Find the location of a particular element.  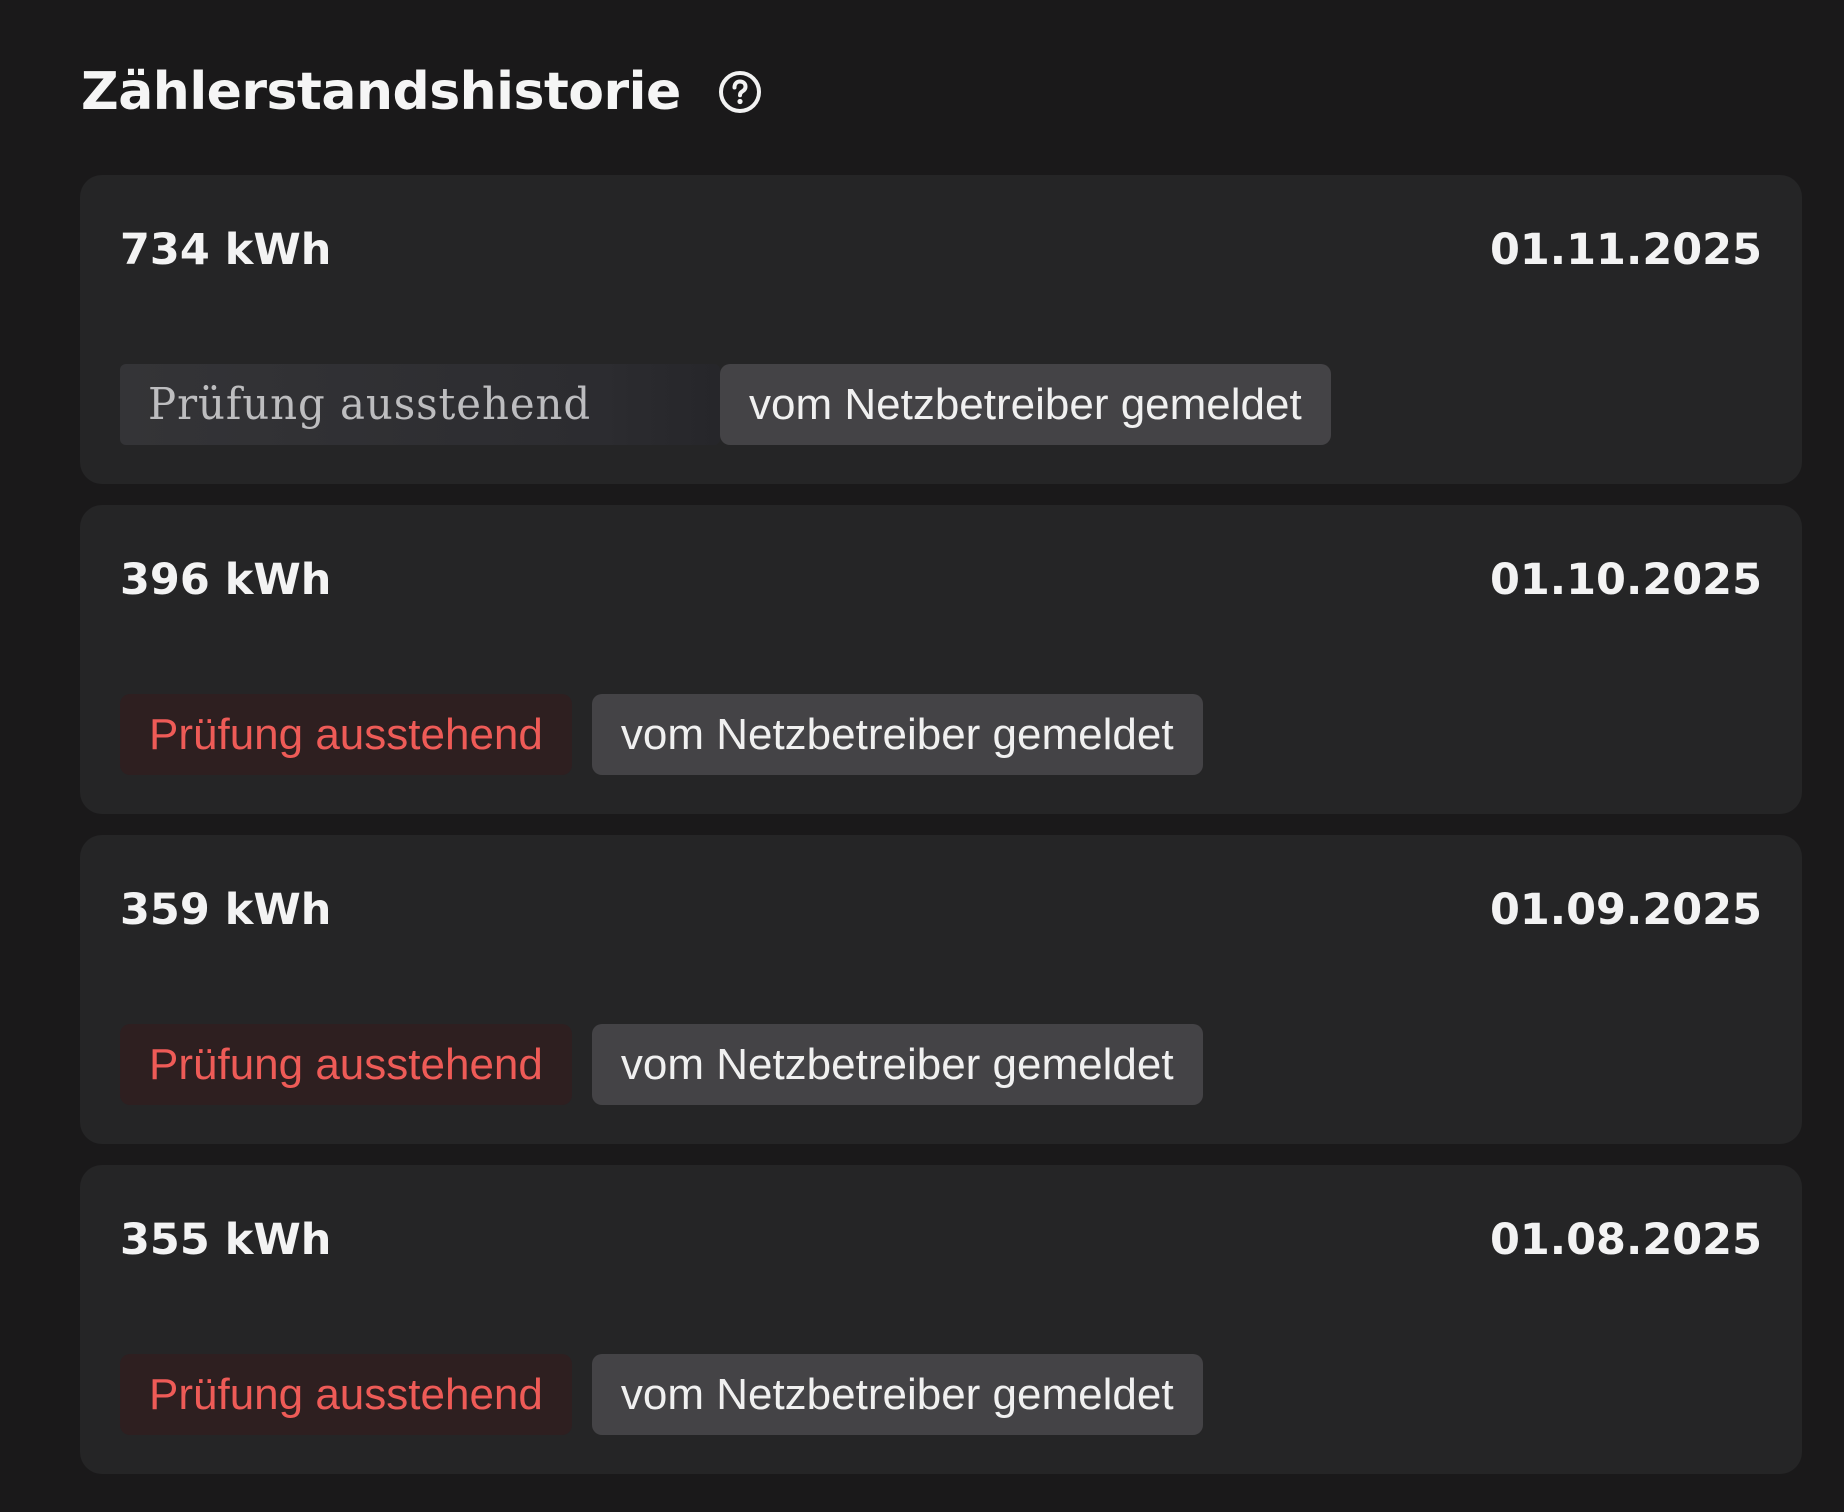

reading-value: 359 kWh is located at coordinates (226, 910).